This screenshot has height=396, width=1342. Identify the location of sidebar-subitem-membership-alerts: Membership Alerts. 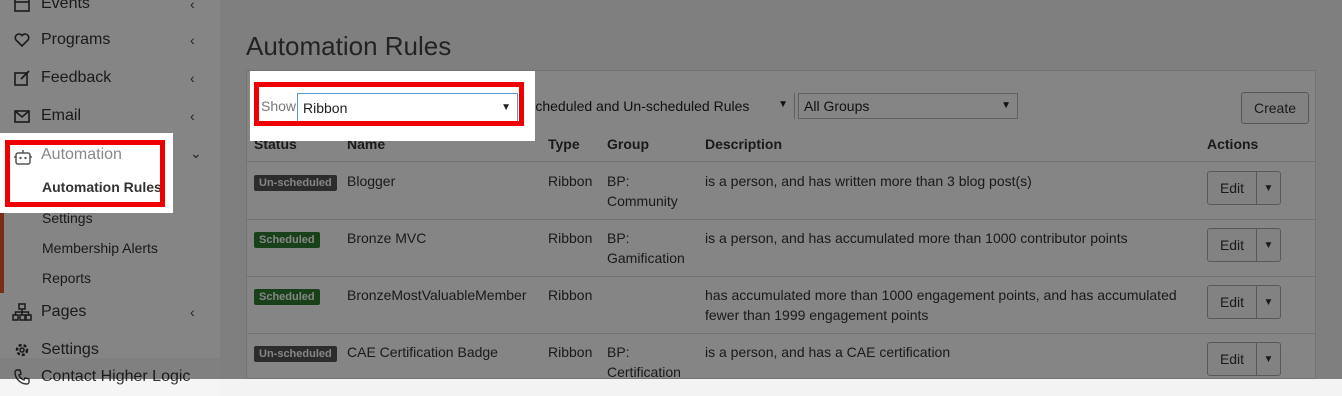
(100, 248).